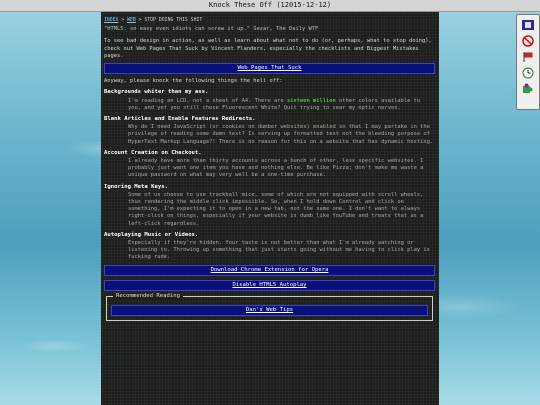 The image size is (540, 405). I want to click on recommended-reading-box: Recommended Reading Dan's Web Tips, so click(269, 307).